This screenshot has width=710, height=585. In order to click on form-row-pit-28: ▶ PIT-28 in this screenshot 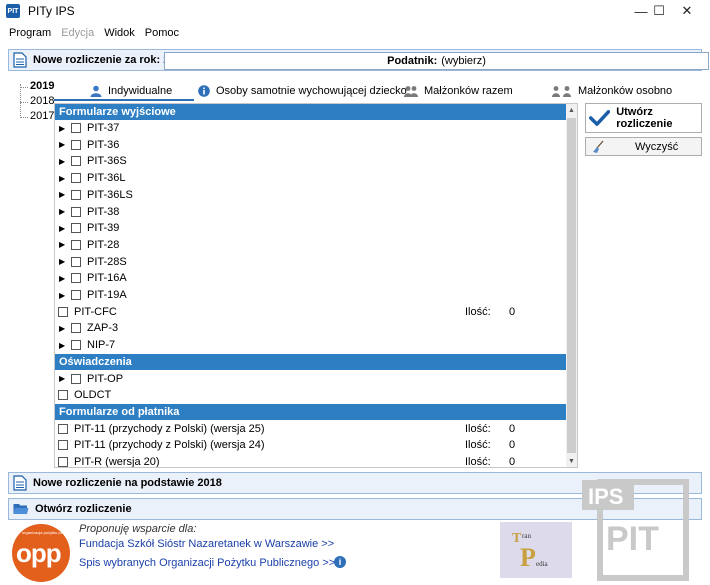, I will do `click(311, 245)`.